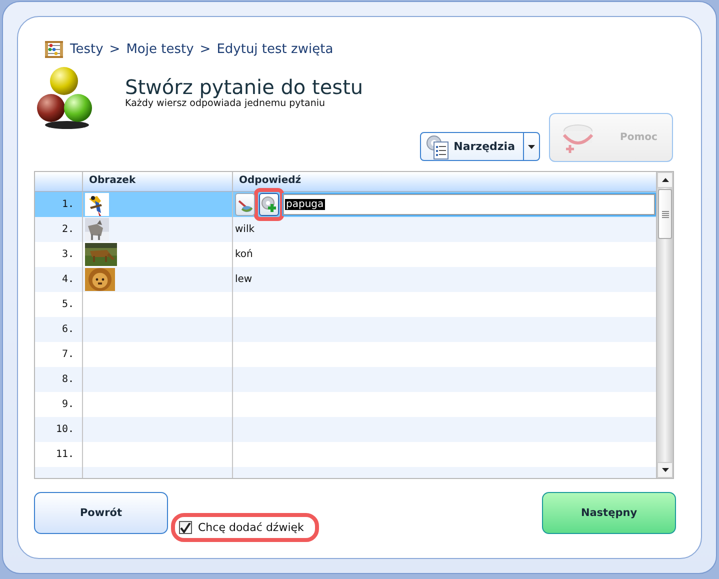 This screenshot has height=579, width=719. Describe the element at coordinates (67, 405) in the screenshot. I see `row-number: 9.` at that location.